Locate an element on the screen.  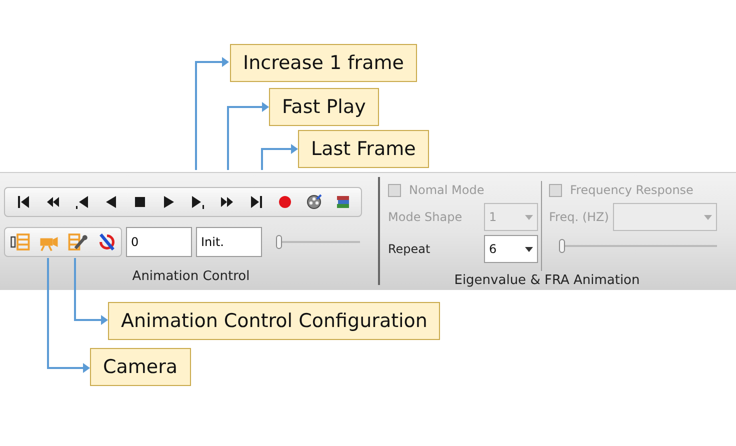
step-back-icon is located at coordinates (82, 202).